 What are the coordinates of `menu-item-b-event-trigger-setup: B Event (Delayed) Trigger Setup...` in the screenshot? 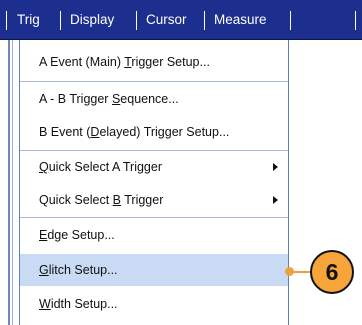 It's located at (154, 132).